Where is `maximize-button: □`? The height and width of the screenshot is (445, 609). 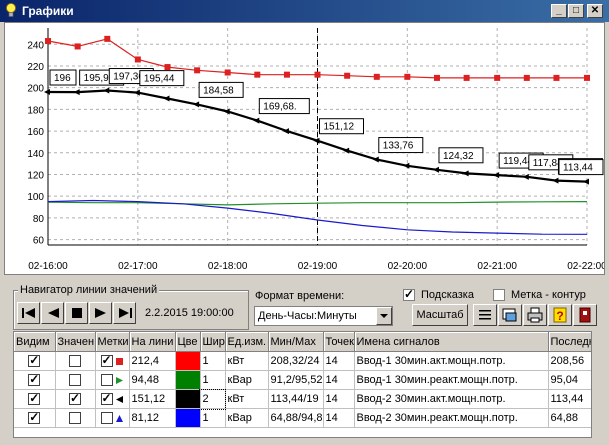 maximize-button: □ is located at coordinates (576, 11).